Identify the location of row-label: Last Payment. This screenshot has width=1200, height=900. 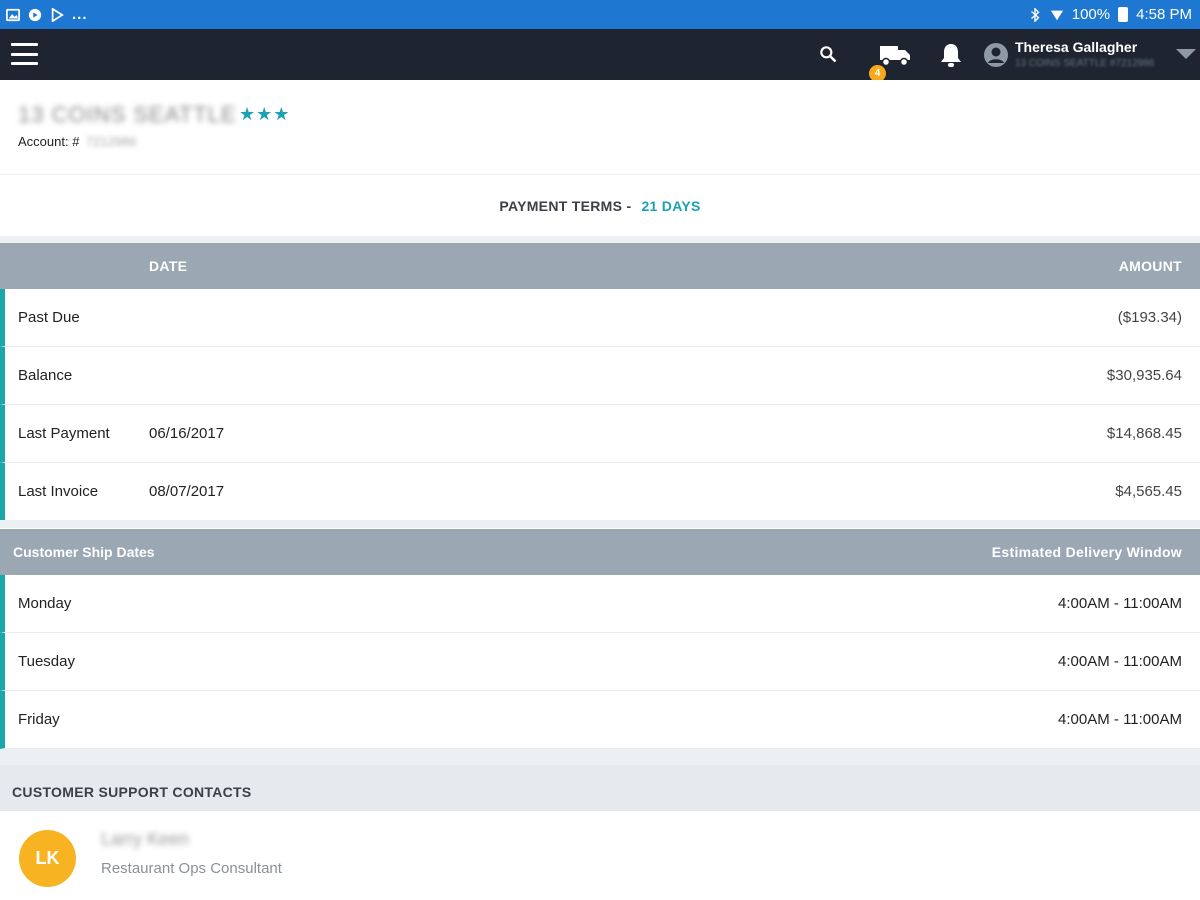
(64, 433).